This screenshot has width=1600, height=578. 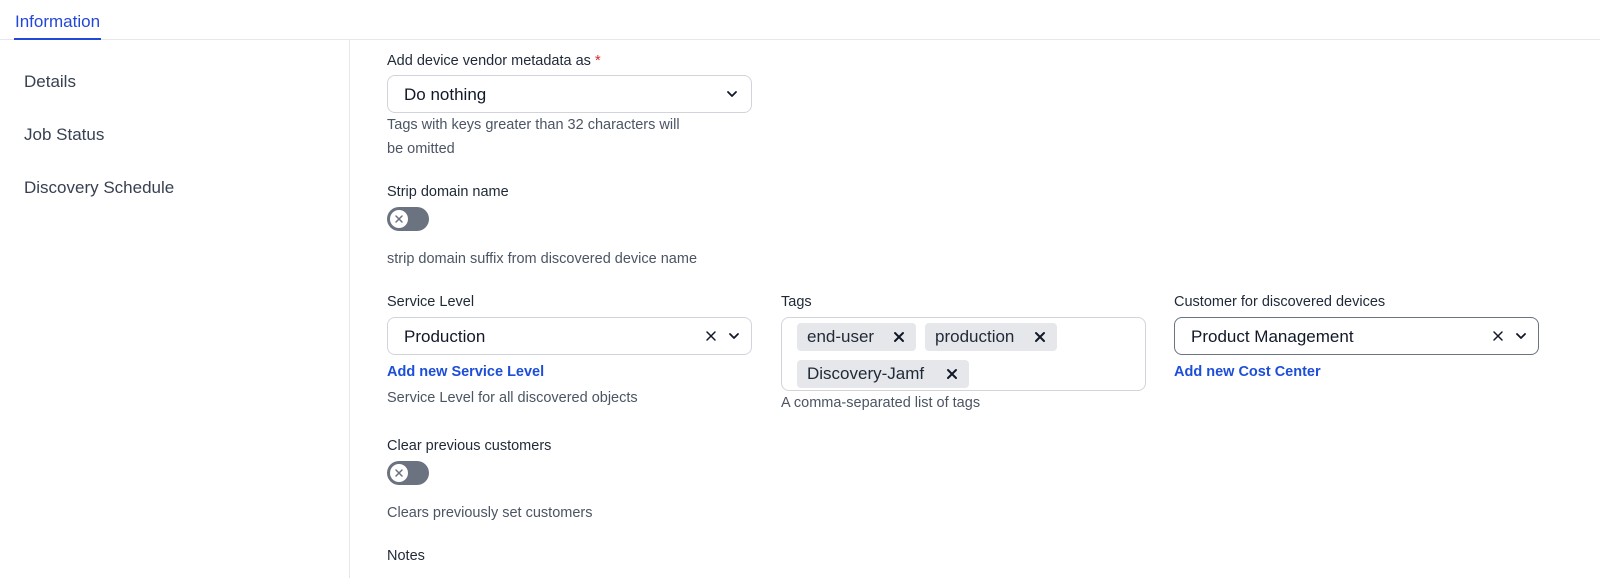 What do you see at coordinates (50, 82) in the screenshot?
I see `sidebar-item-details: Details` at bounding box center [50, 82].